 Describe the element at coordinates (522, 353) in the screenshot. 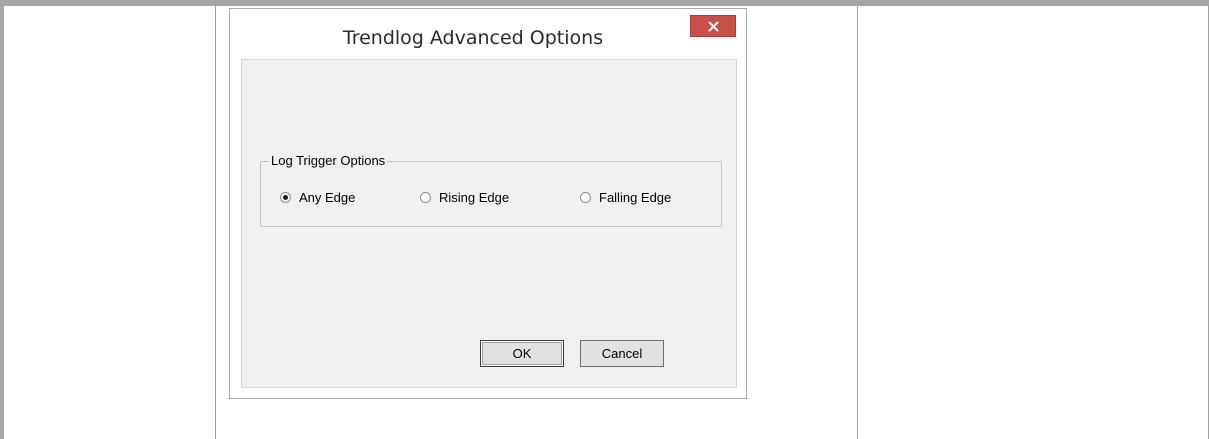

I see `ok-button: OK` at that location.